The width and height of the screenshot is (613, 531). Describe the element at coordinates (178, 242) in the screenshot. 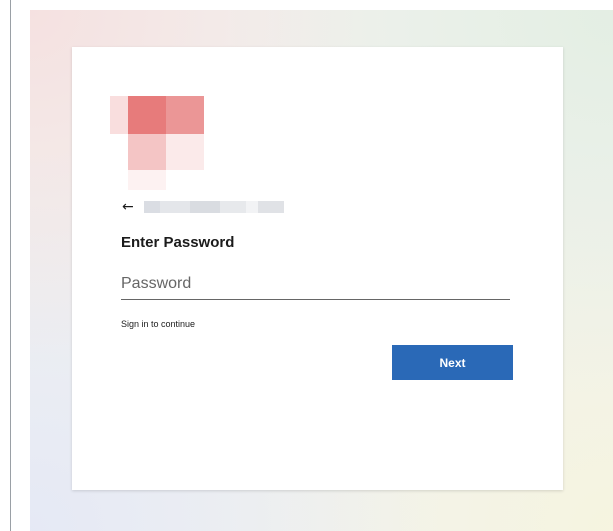

I see `page-title: Enter Password` at that location.